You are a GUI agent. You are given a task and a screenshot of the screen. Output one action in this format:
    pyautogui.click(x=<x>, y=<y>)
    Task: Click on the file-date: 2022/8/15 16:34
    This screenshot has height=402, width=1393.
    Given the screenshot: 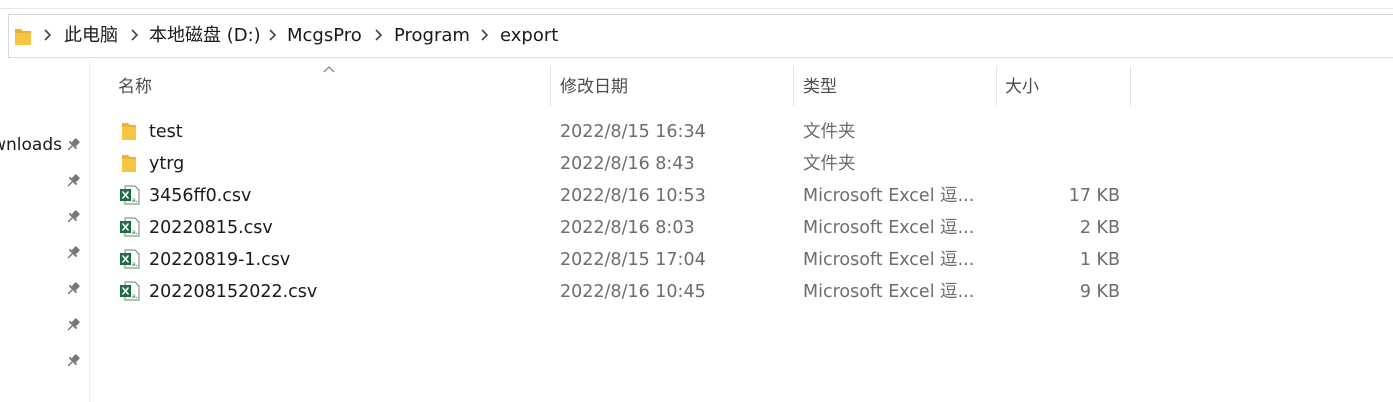 What is the action you would take?
    pyautogui.click(x=633, y=132)
    